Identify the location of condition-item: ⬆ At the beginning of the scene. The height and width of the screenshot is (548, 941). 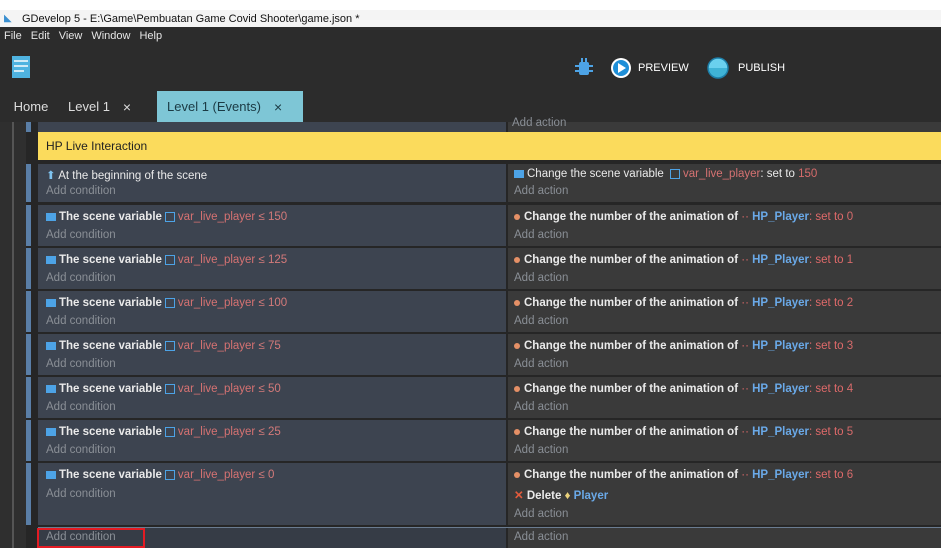
(126, 175).